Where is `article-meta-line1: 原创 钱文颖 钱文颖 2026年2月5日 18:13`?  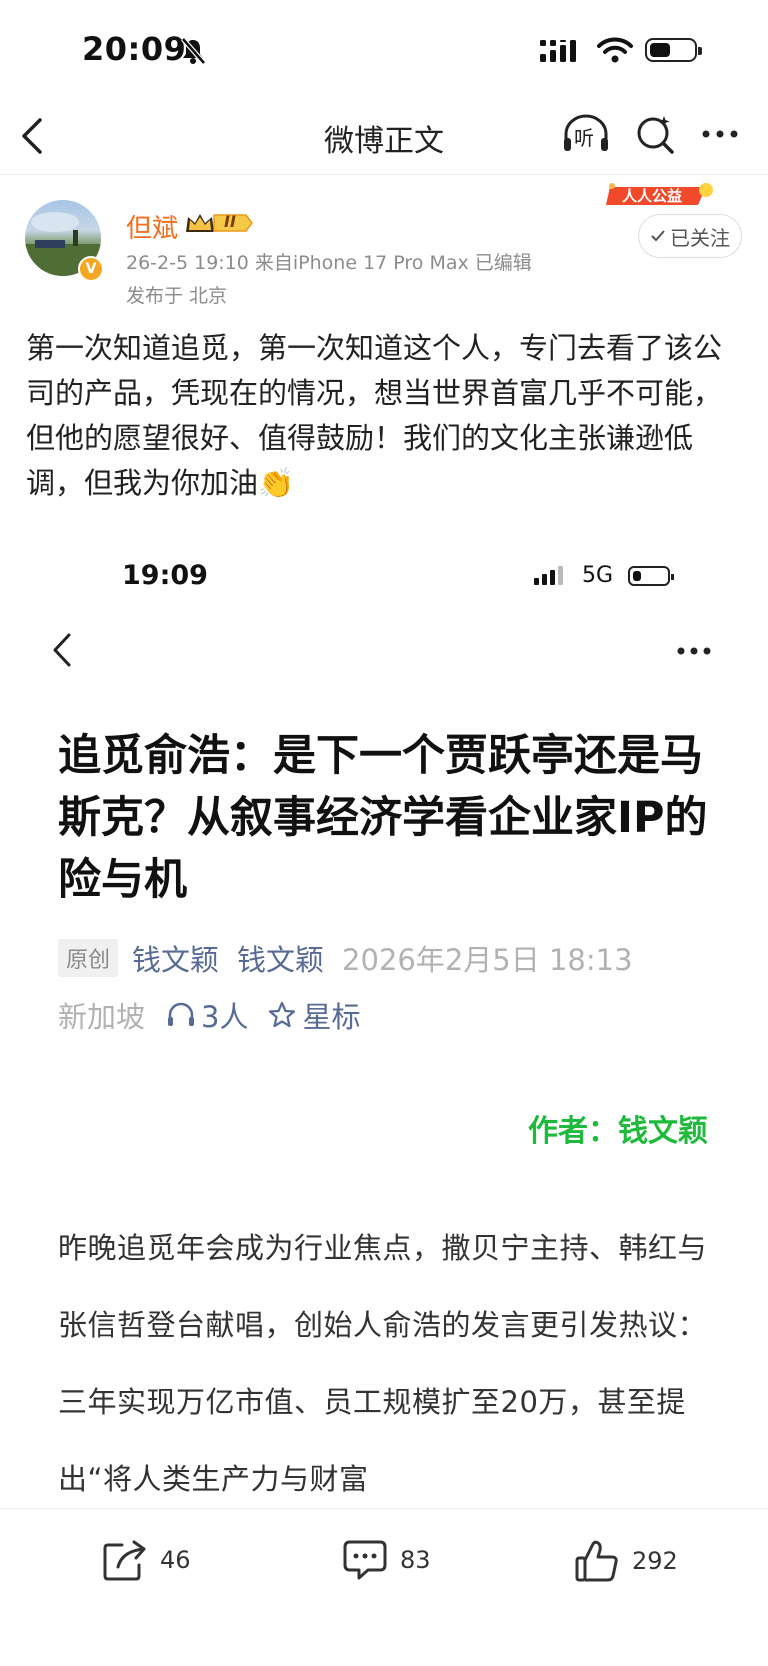
article-meta-line1: 原创 钱文颖 钱文颖 2026年2月5日 18:13 is located at coordinates (345, 958).